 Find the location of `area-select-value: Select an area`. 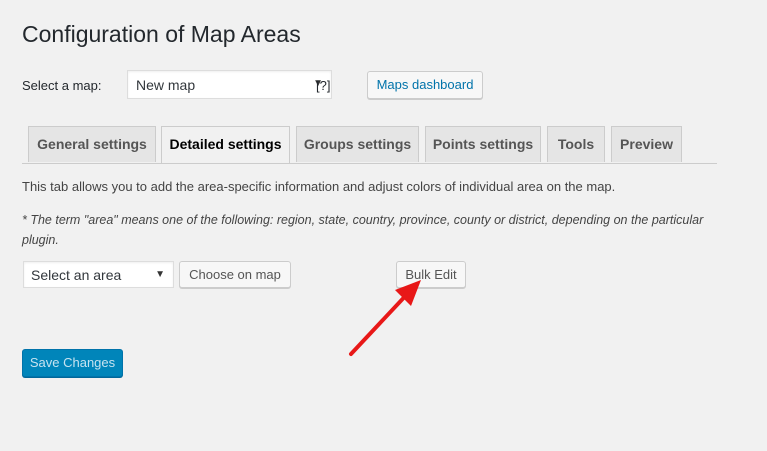

area-select-value: Select an area is located at coordinates (76, 275).